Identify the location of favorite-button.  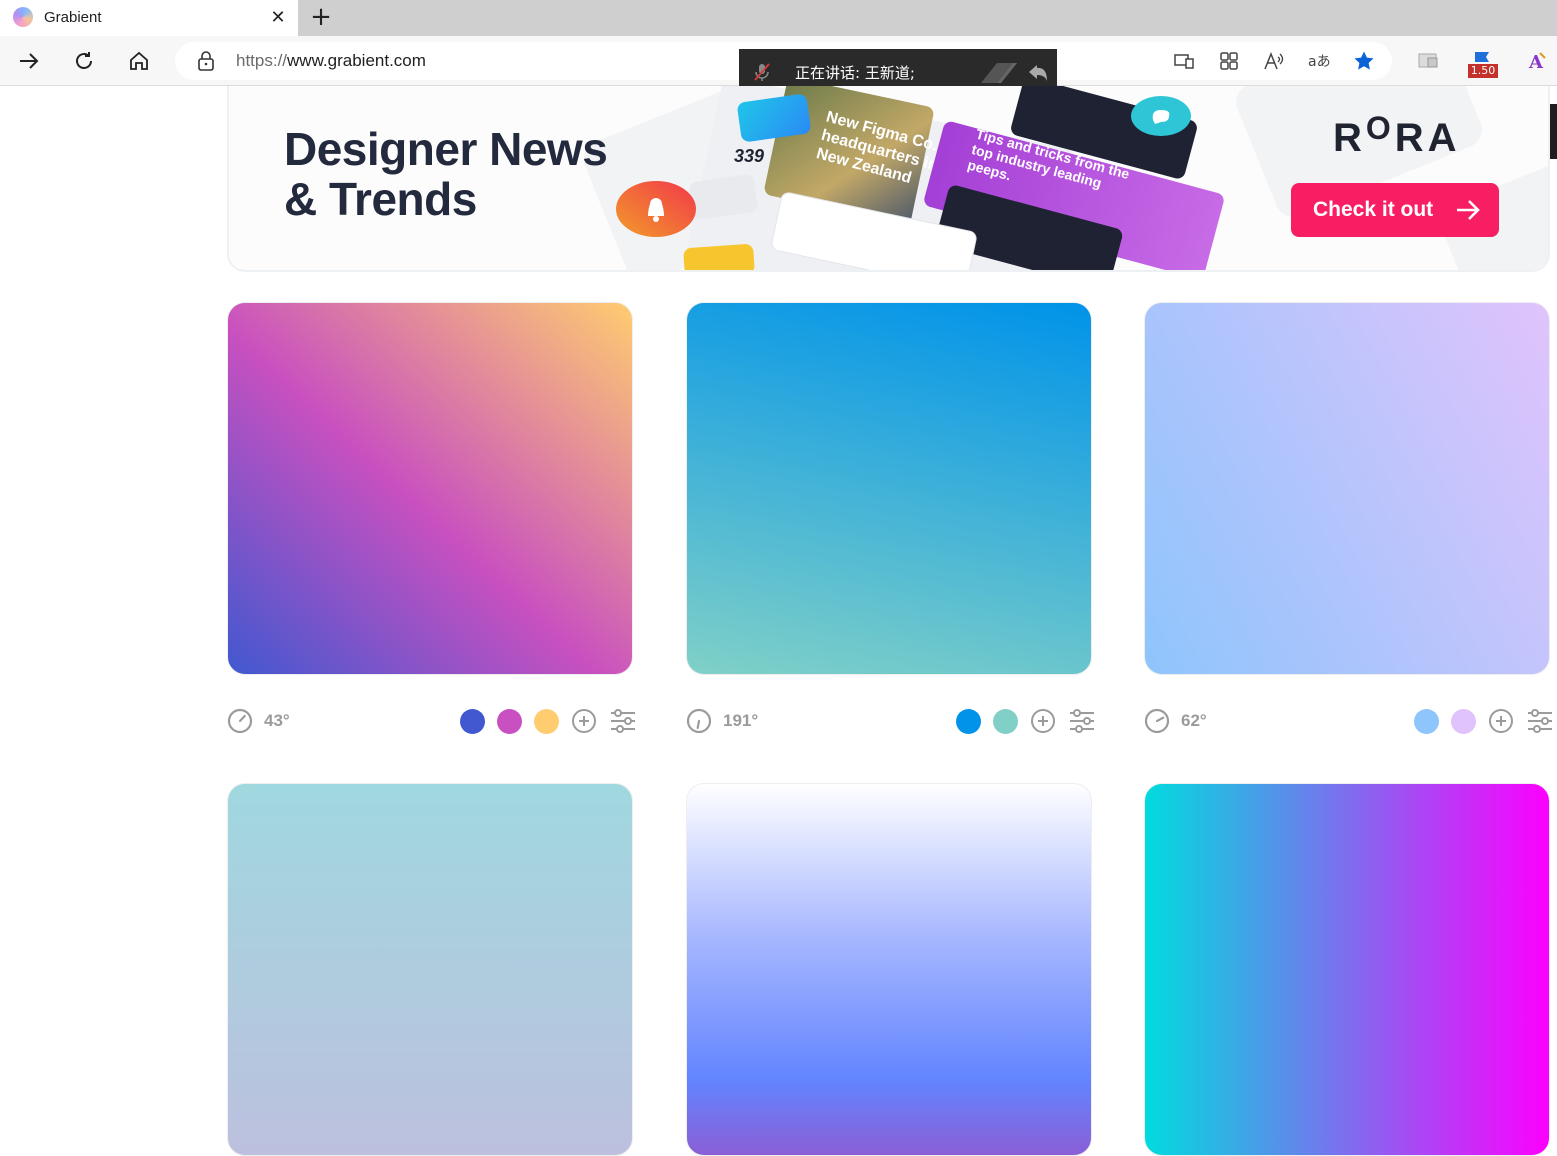
(1364, 61).